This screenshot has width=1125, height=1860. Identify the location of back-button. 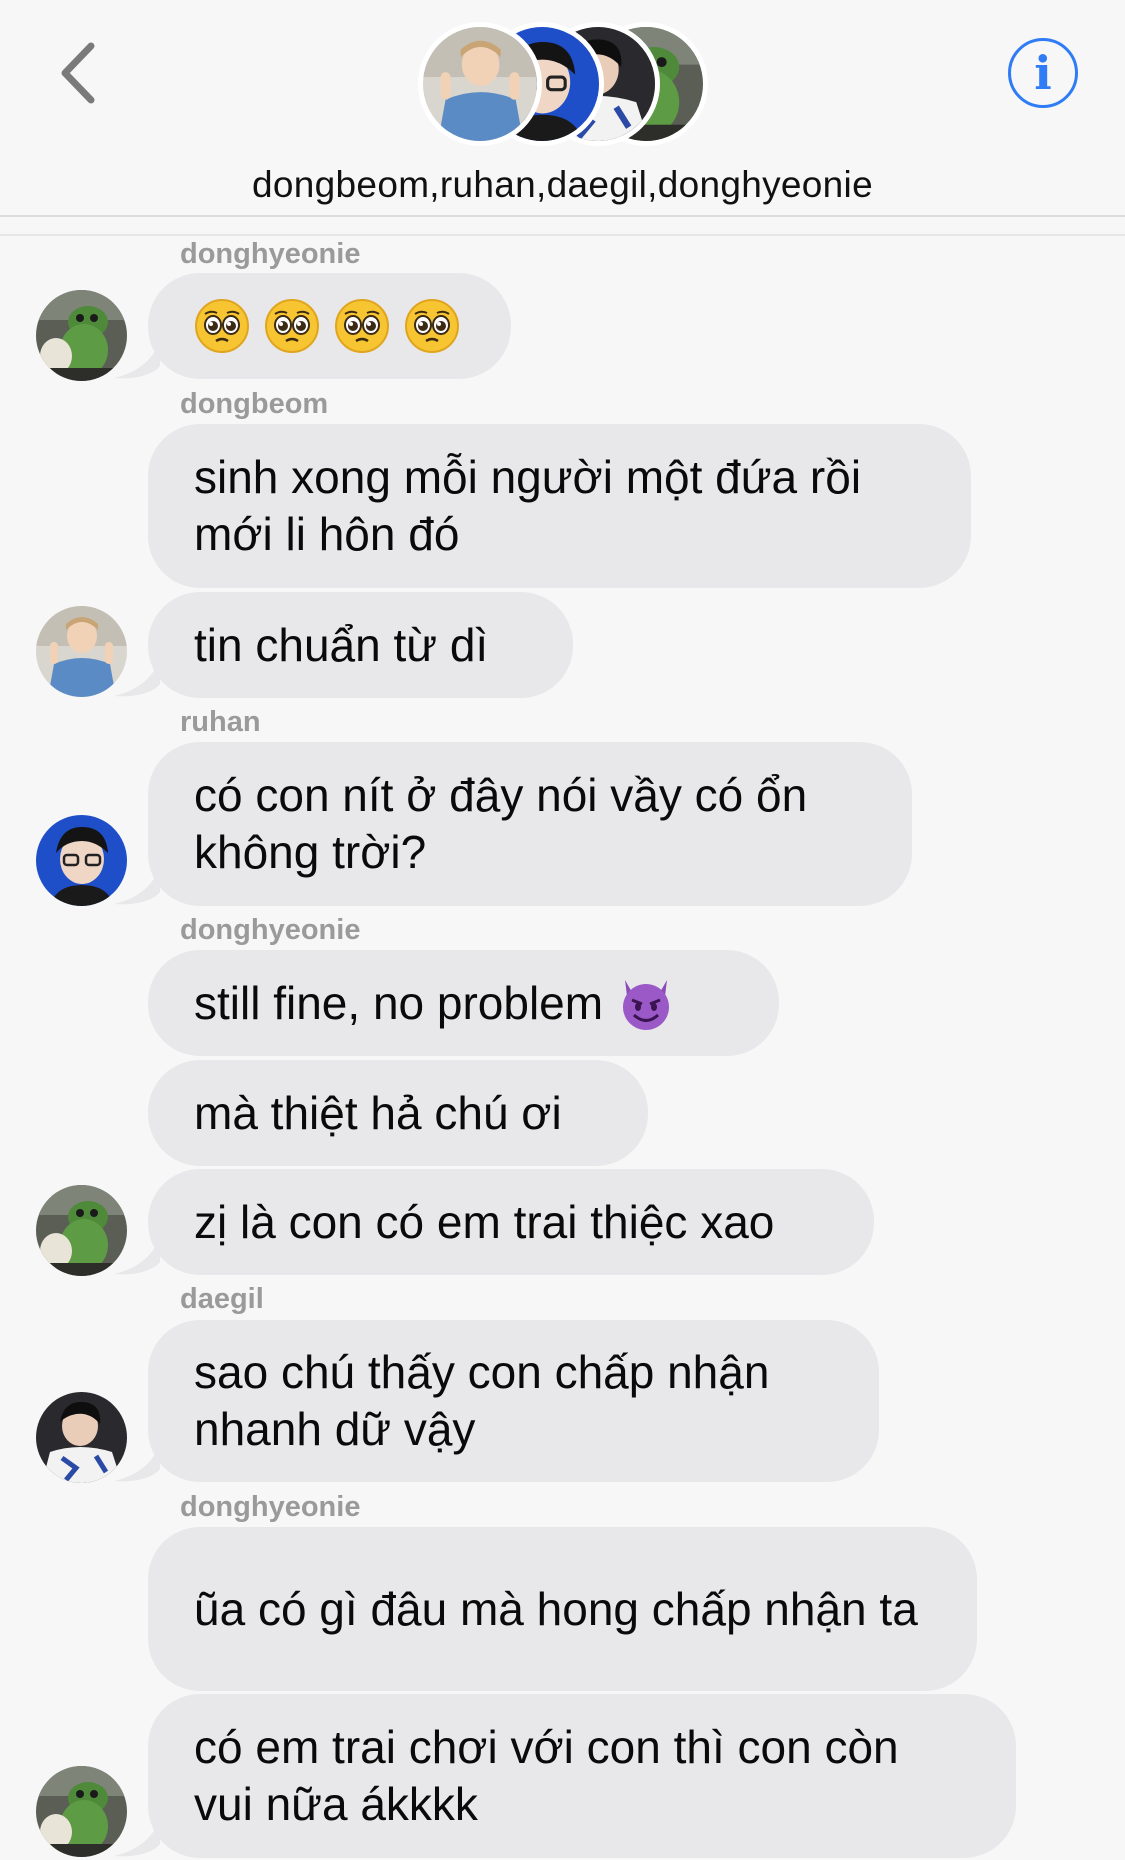
(80, 73).